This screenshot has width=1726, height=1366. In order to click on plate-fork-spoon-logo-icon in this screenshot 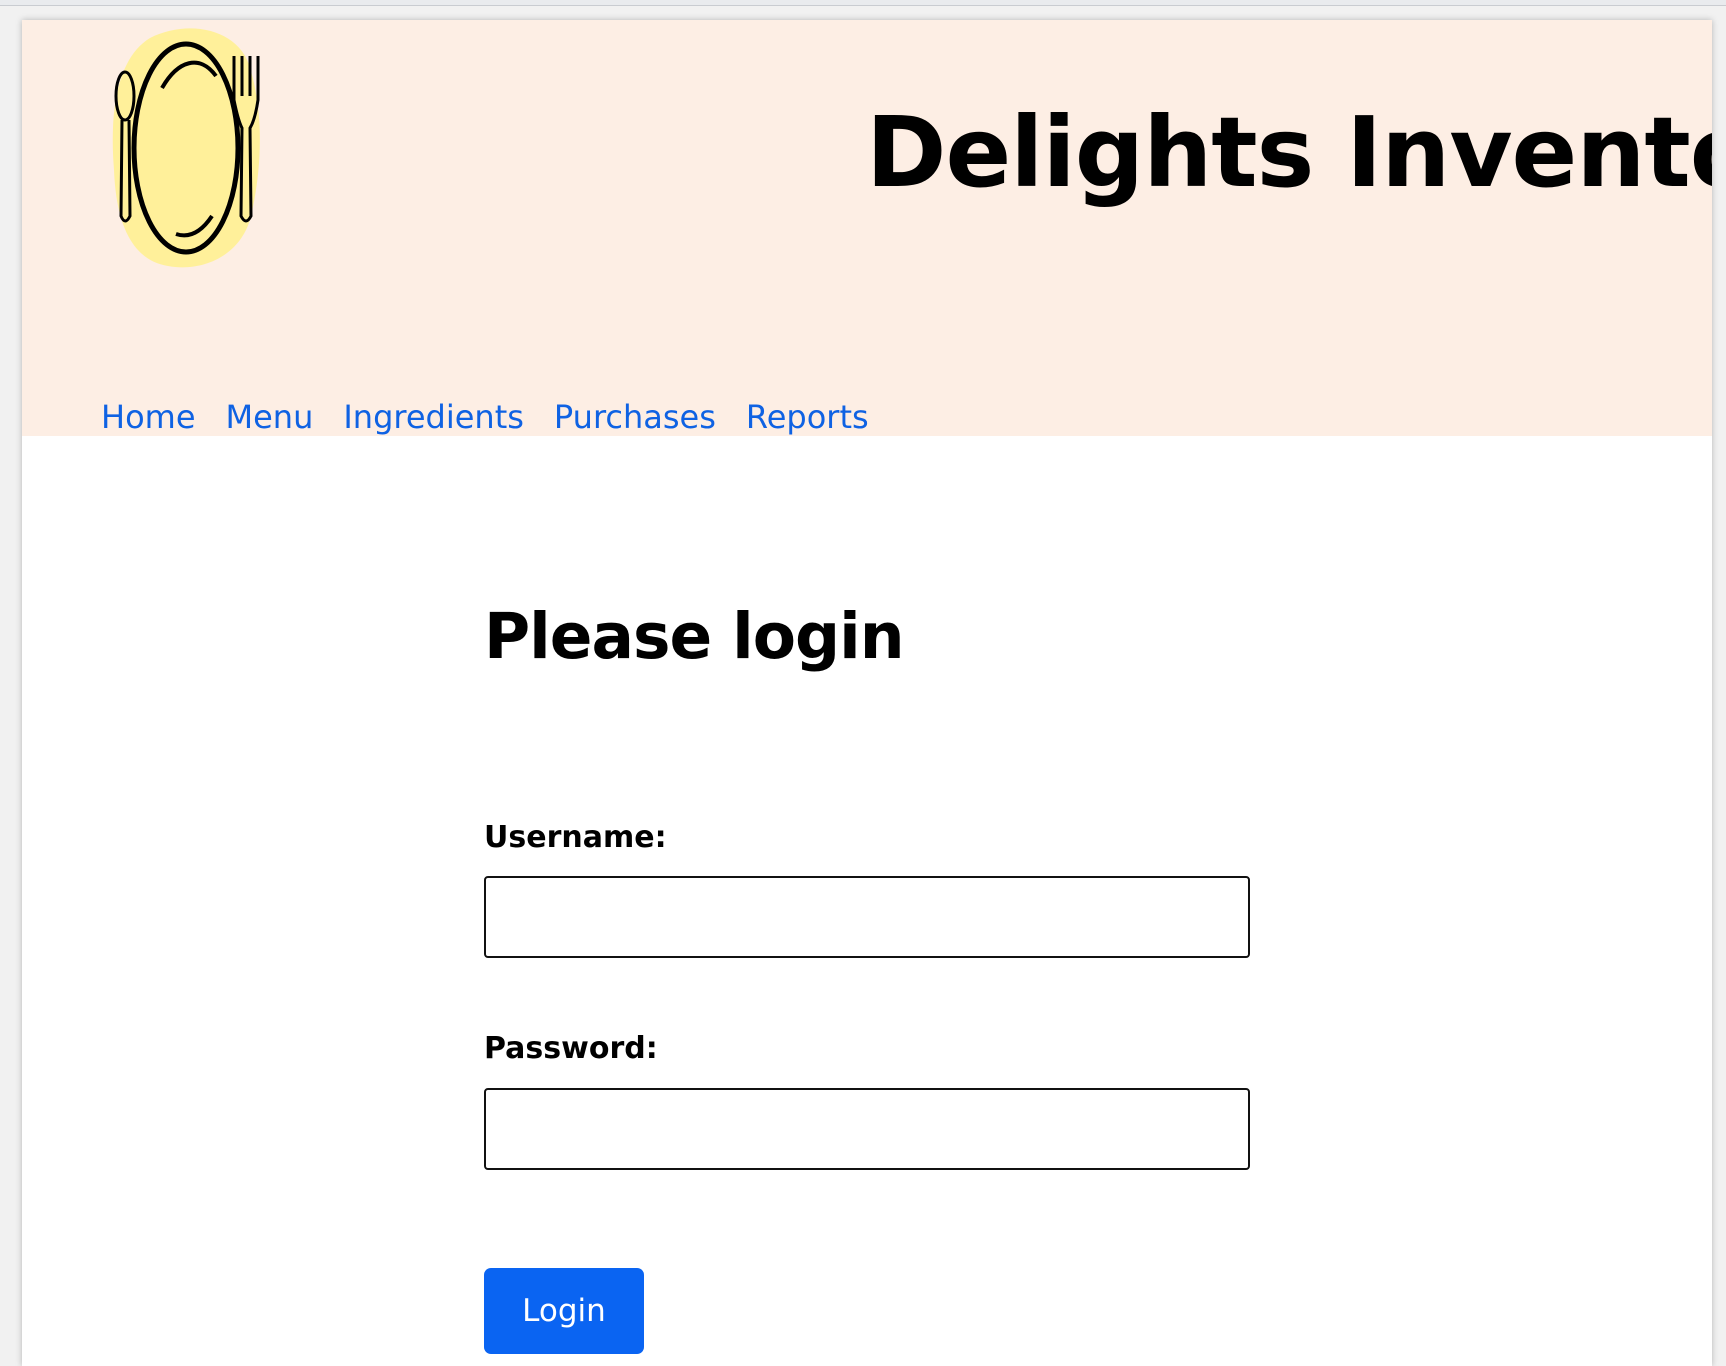, I will do `click(186, 148)`.